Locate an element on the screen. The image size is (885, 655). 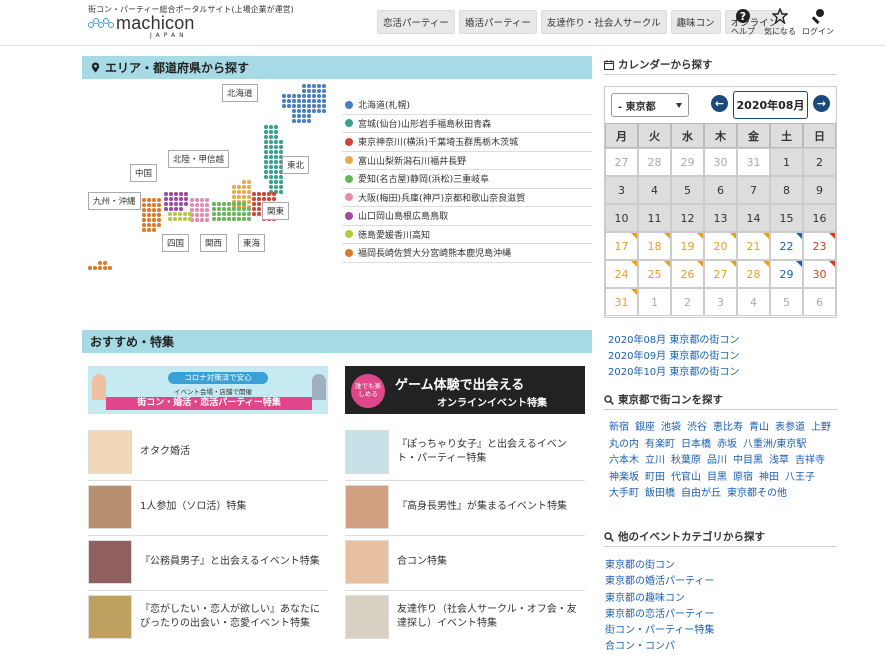
calendar-day: 17 is located at coordinates (621, 246).